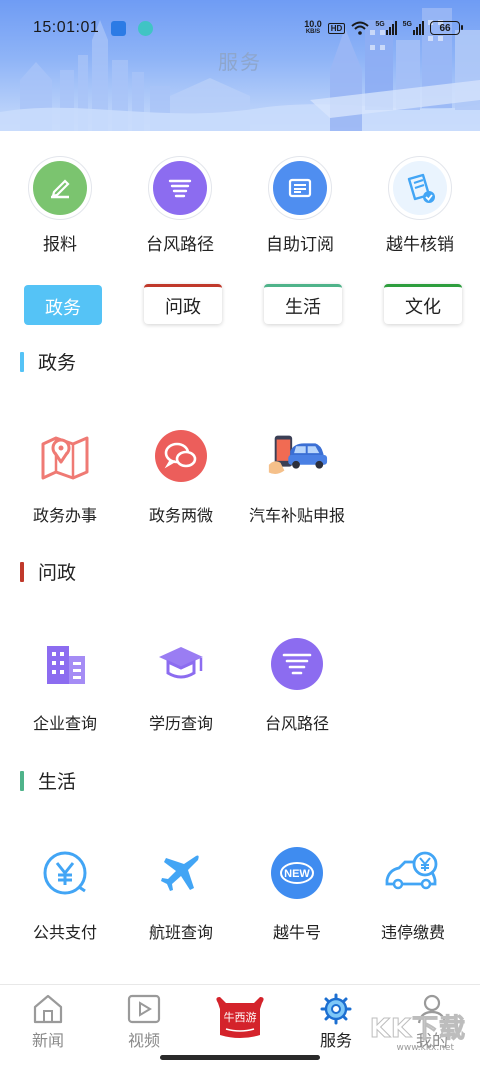 Image resolution: width=480 pixels, height=1072 pixels. I want to click on tab-life: 生活, so click(303, 304).